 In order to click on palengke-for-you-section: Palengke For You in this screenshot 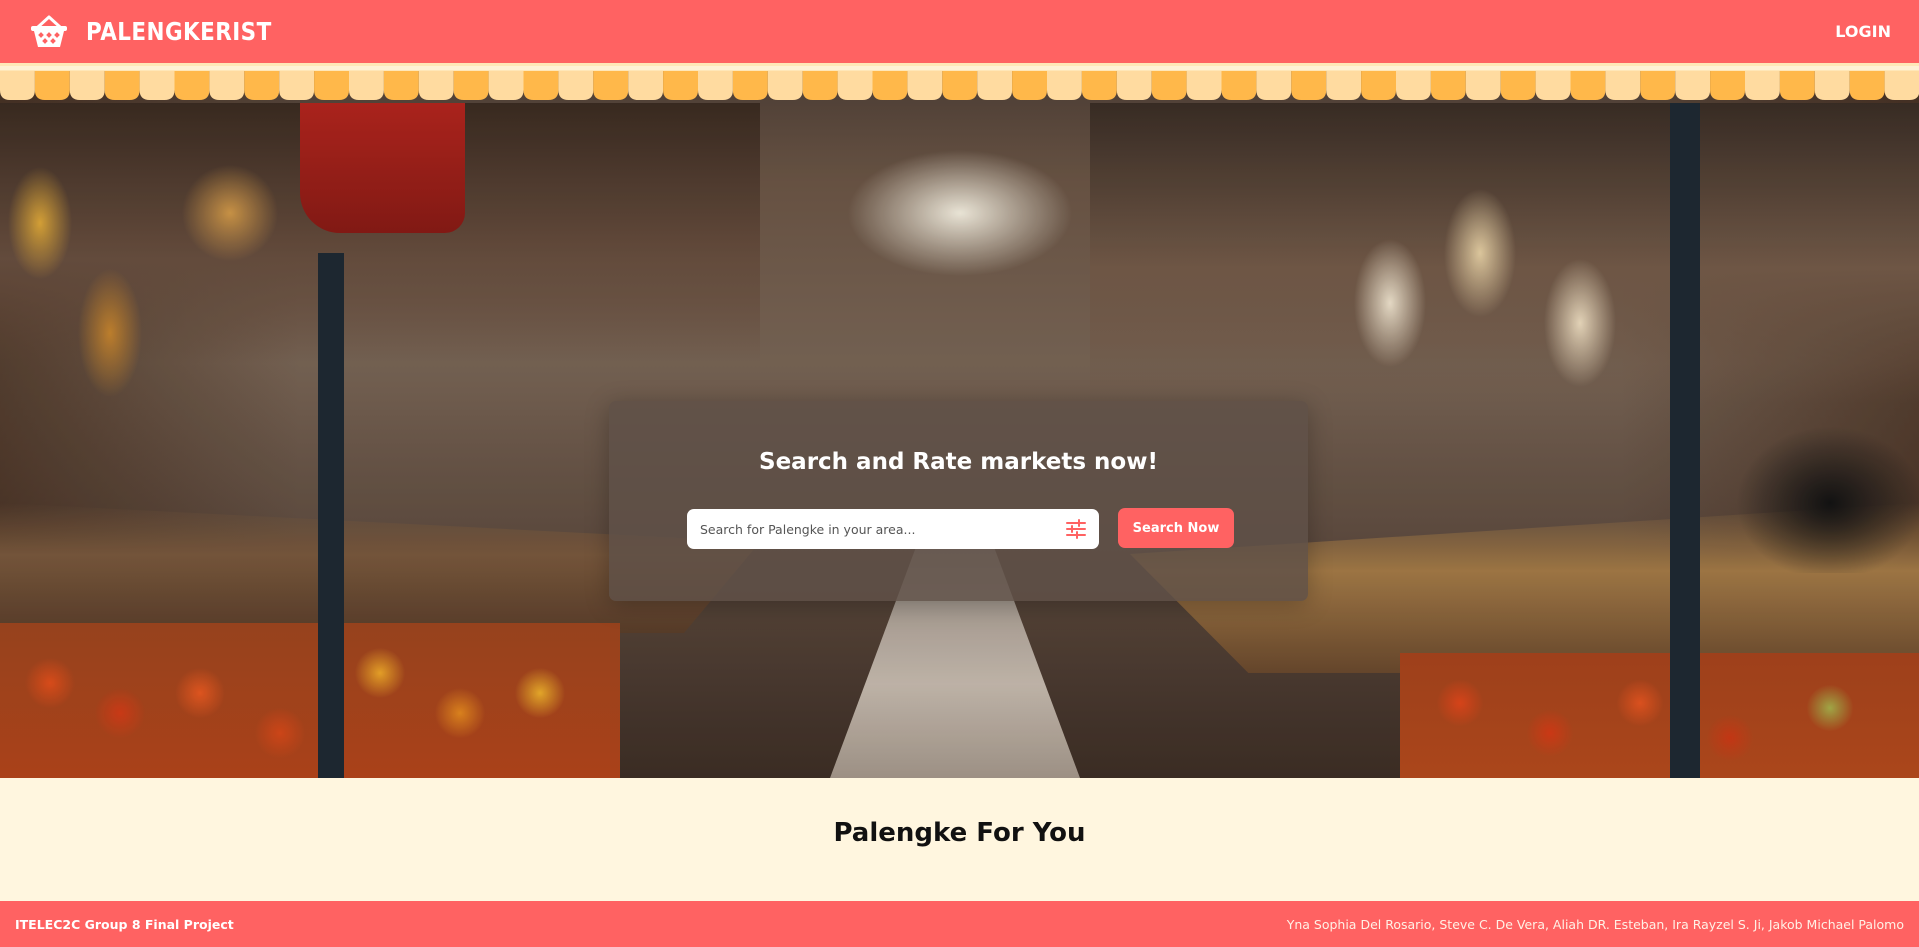, I will do `click(959, 839)`.